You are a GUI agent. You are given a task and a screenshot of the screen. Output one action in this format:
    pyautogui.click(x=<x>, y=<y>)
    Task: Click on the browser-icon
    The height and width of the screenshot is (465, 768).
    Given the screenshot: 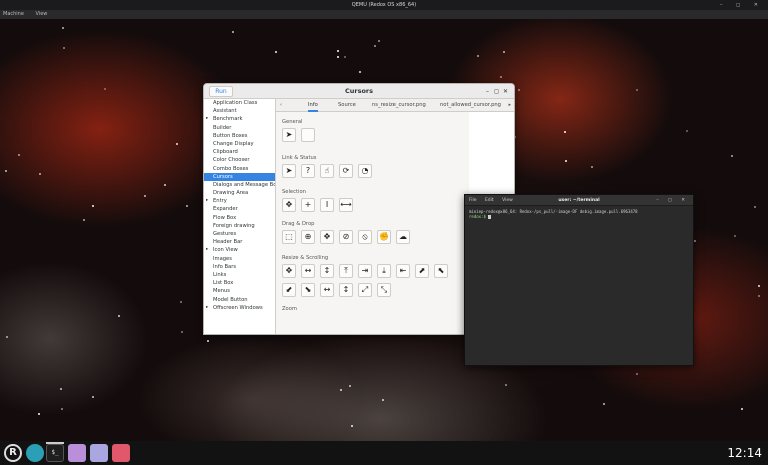 What is the action you would take?
    pyautogui.click(x=35, y=453)
    